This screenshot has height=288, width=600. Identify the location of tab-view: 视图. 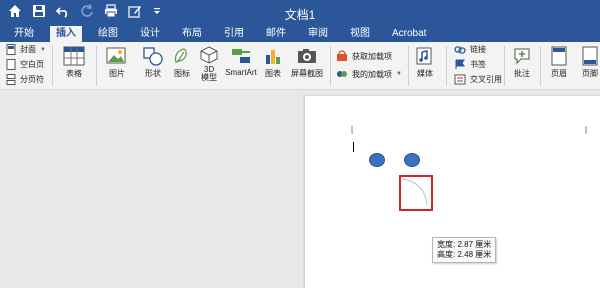
(360, 34).